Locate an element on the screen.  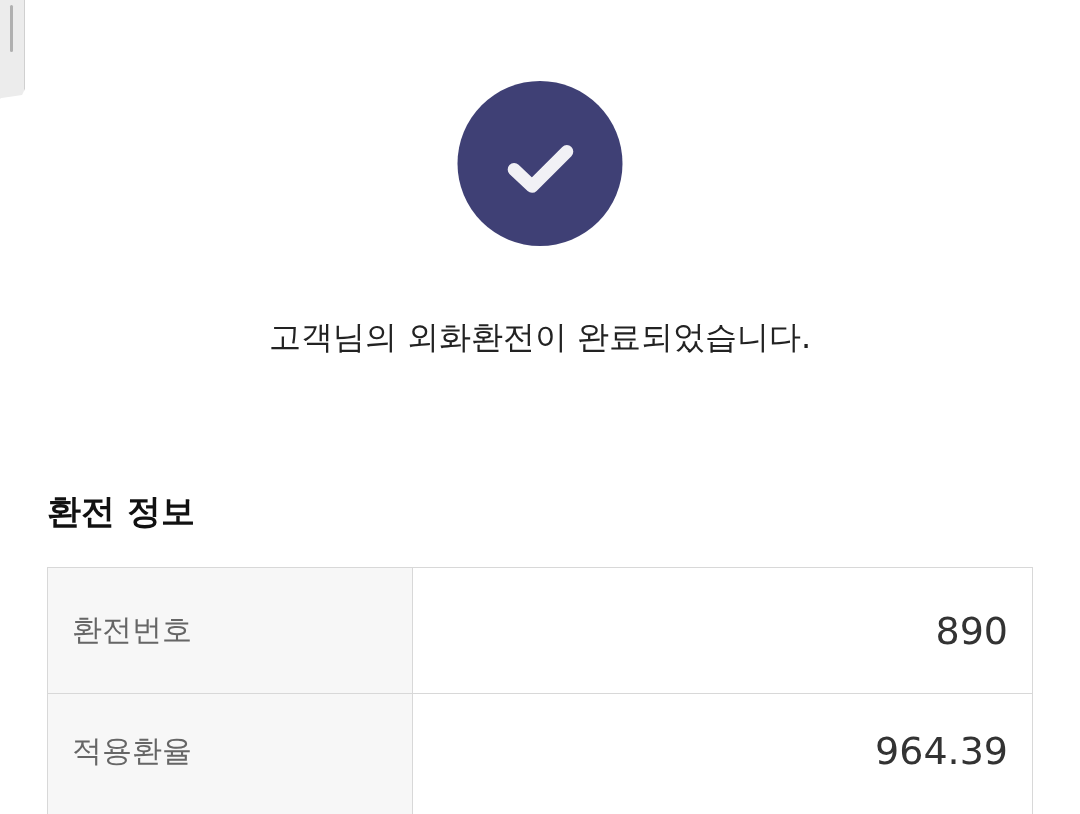
row-value: 890 is located at coordinates (971, 631).